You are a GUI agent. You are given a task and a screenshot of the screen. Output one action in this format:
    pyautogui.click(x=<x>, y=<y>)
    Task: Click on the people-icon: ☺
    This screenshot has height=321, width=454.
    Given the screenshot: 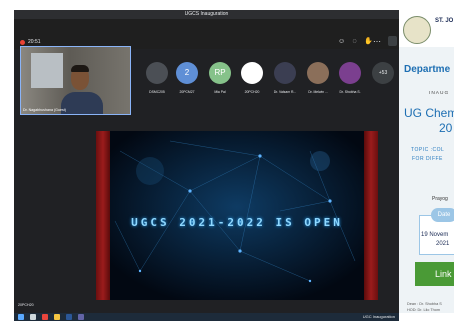 What is the action you would take?
    pyautogui.click(x=341, y=41)
    